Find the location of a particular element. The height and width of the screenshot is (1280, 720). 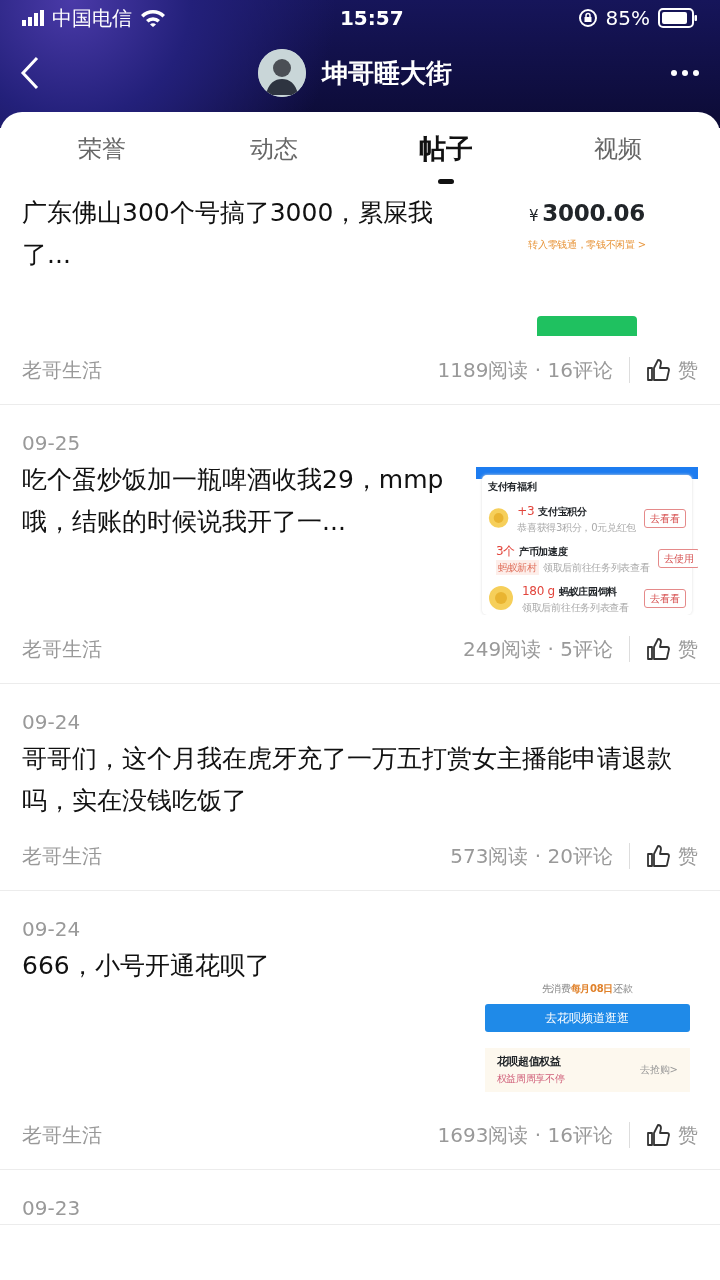

promo-subtitle: 权益周周享不停 is located at coordinates (530, 1078).